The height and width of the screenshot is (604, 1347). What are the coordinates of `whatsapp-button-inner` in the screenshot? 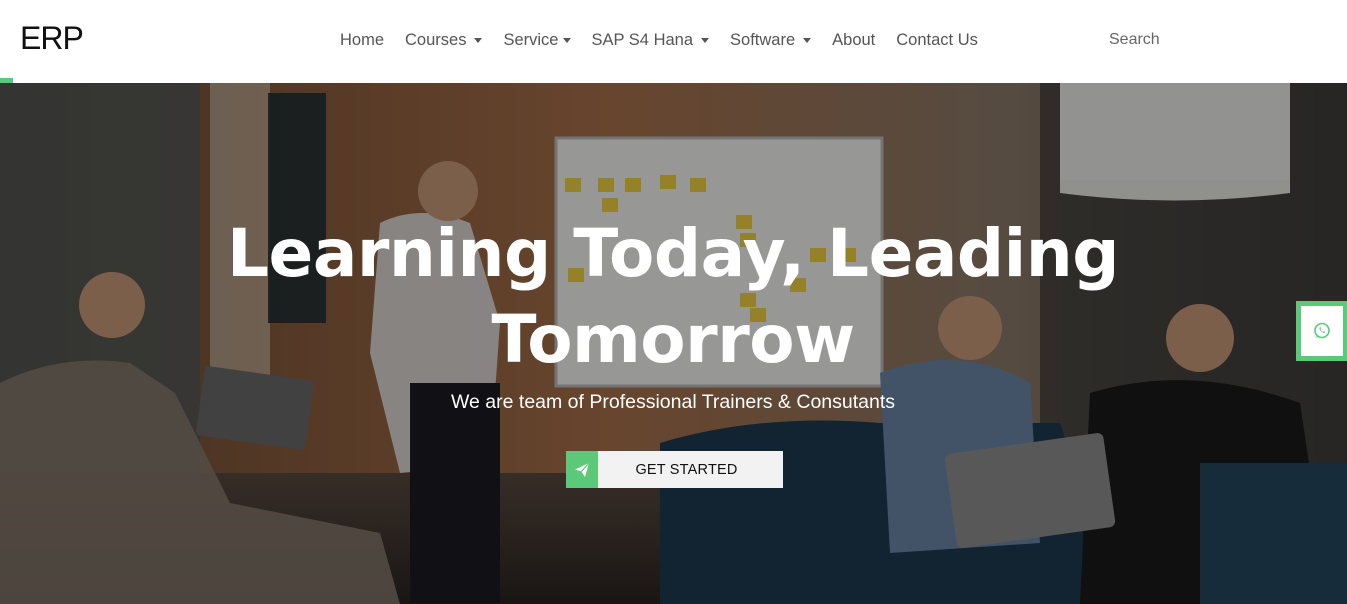 It's located at (1322, 331).